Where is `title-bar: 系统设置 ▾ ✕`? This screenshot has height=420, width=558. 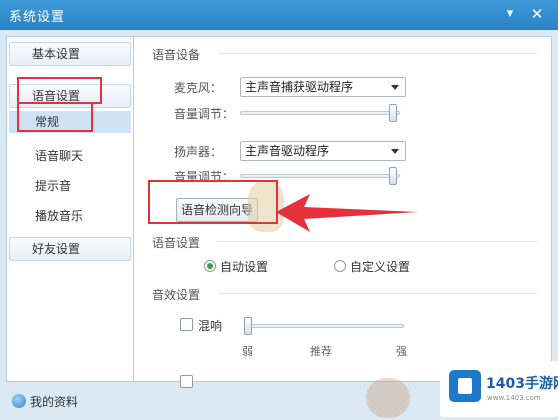 title-bar: 系统设置 ▾ ✕ is located at coordinates (279, 15).